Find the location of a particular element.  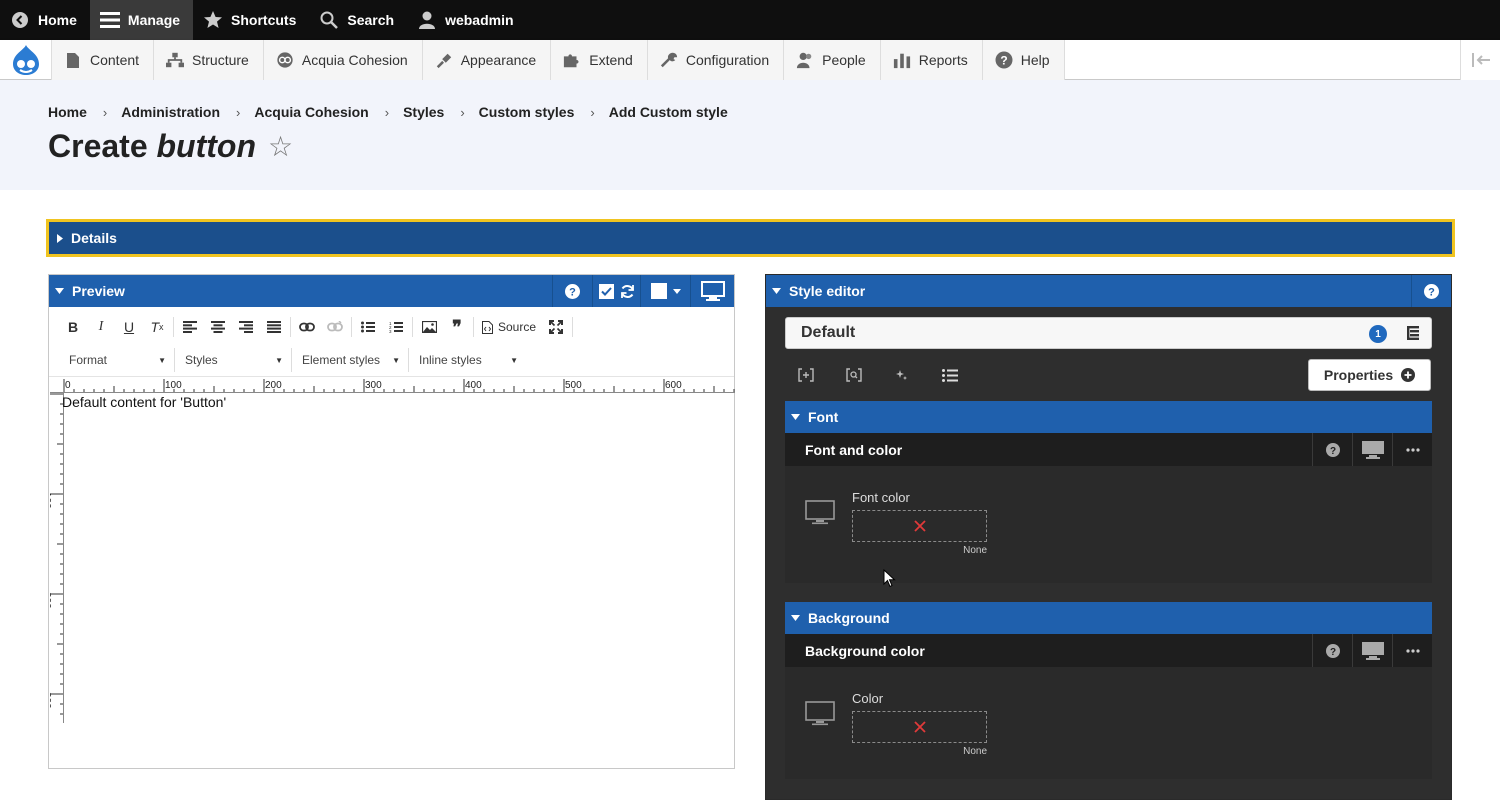

inspect-bracket-icon is located at coordinates (854, 375).